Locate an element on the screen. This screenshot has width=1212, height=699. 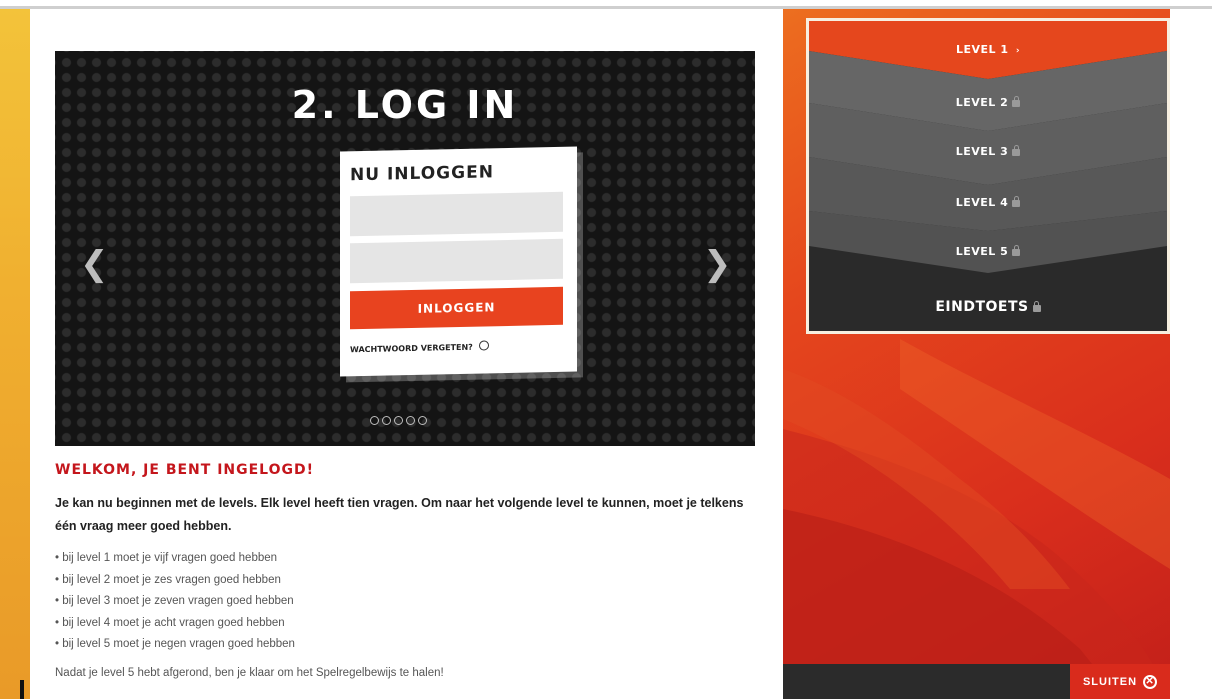
close-button: SLUITEN ✕ is located at coordinates (1120, 681).